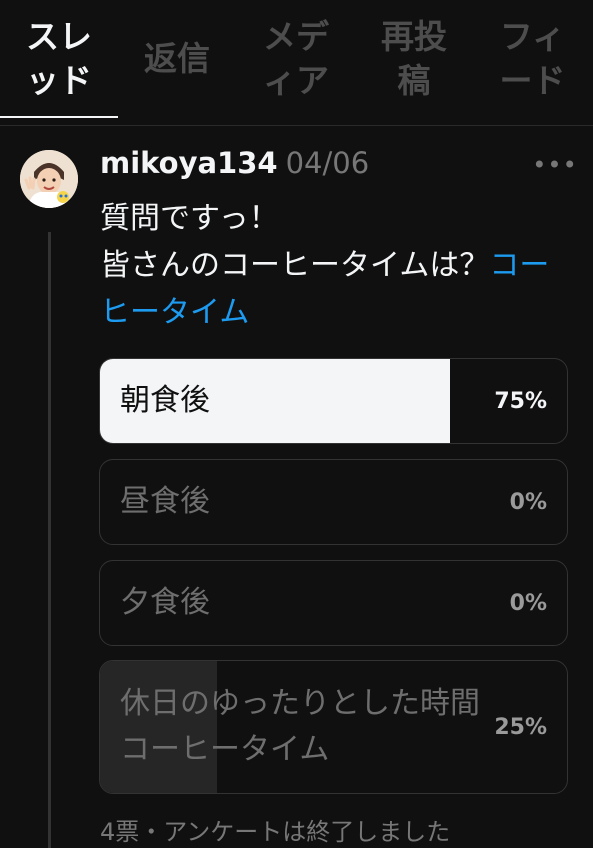 The width and height of the screenshot is (593, 848). I want to click on avatar-image, so click(49, 179).